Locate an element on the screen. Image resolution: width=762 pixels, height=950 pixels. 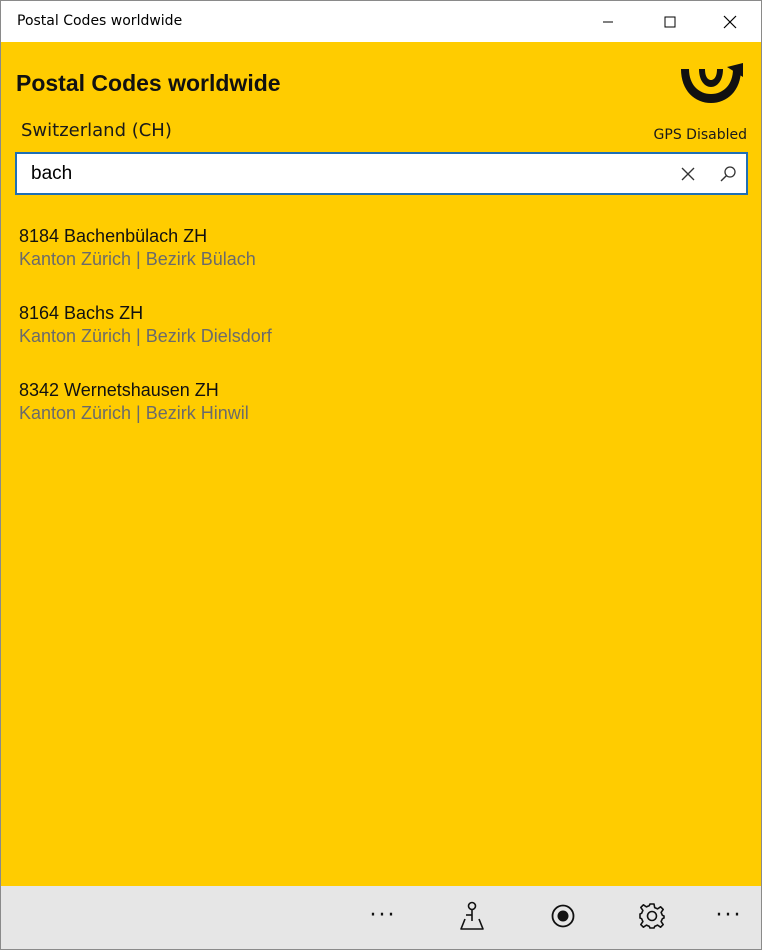
settings-button is located at coordinates (652, 916).